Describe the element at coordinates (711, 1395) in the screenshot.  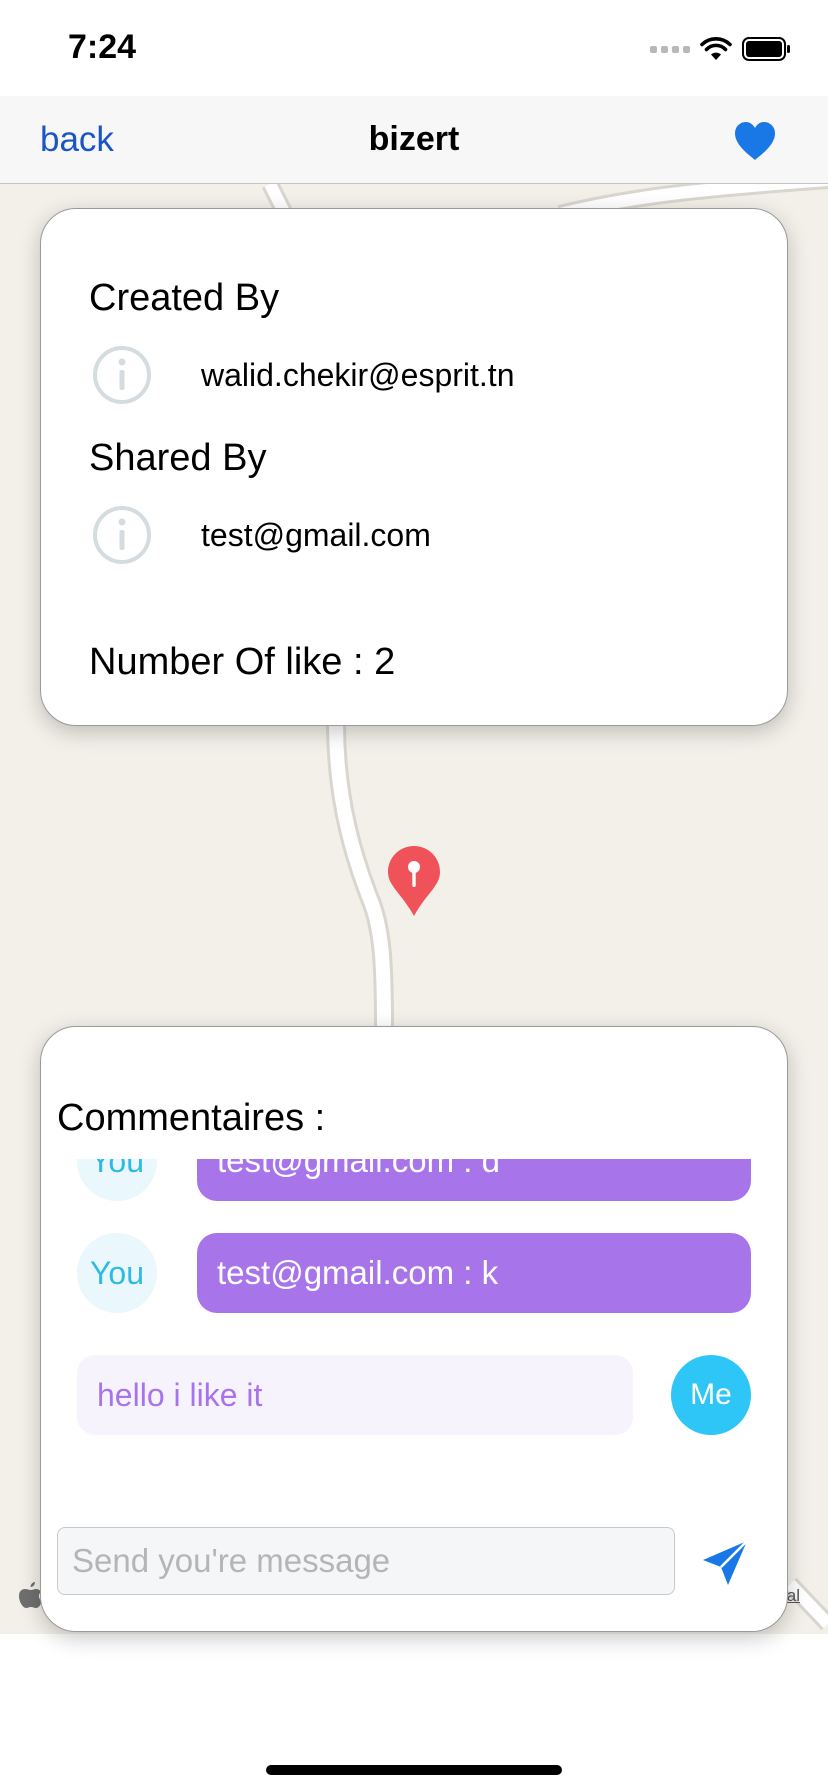
I see `my-avatar: Me` at that location.